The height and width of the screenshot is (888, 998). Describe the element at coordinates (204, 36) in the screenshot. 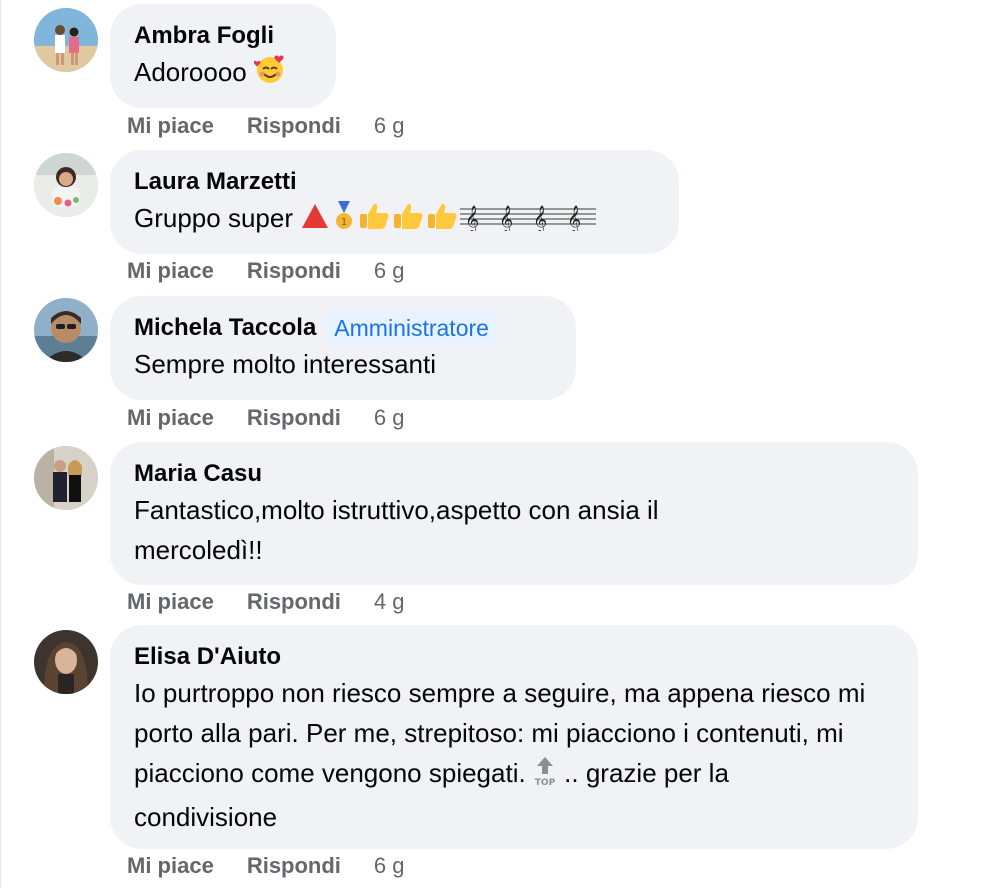

I see `comment-author: Ambra Fogli` at that location.